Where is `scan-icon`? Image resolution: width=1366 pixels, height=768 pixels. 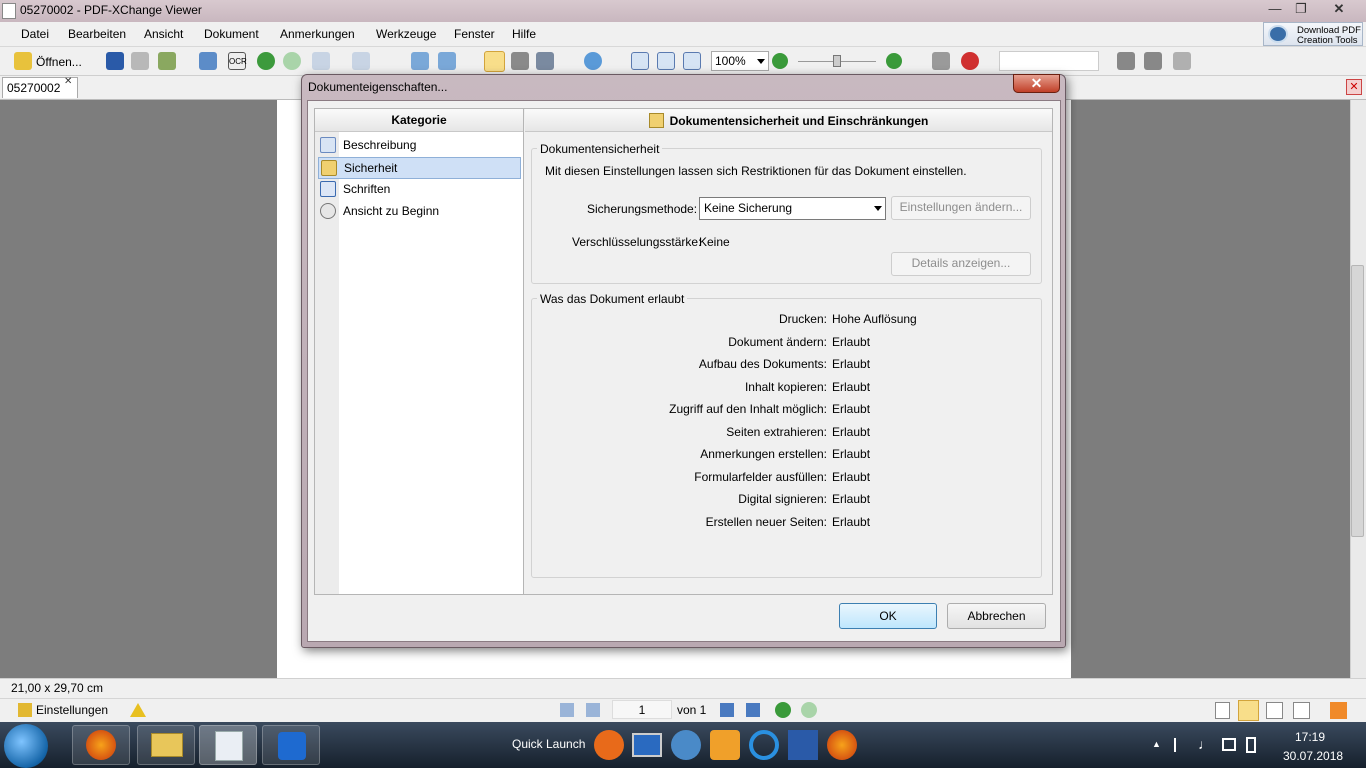
scan-icon is located at coordinates (208, 61).